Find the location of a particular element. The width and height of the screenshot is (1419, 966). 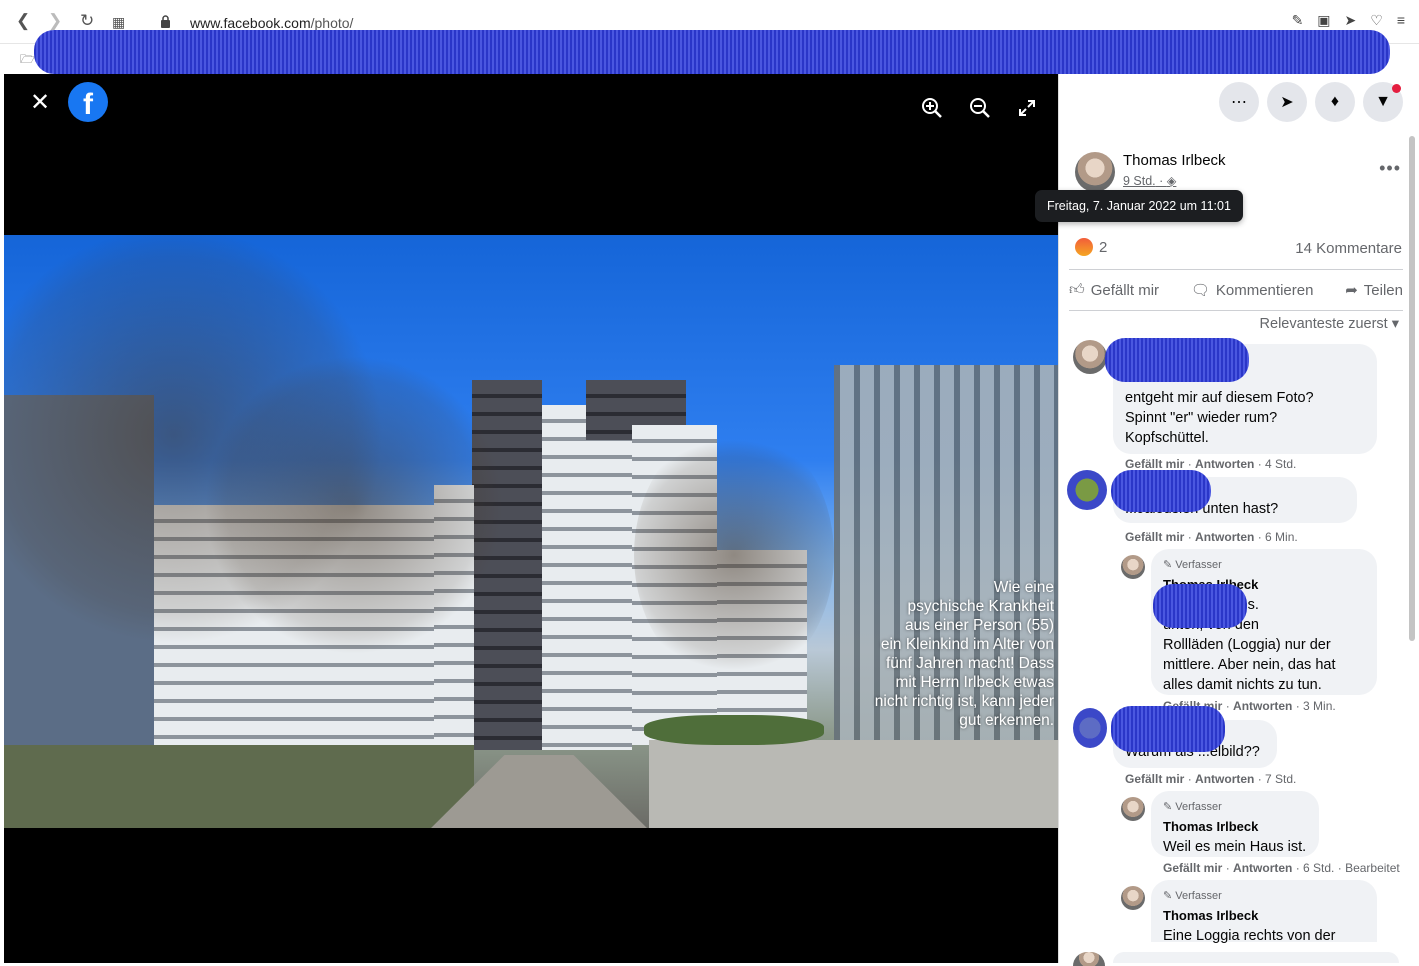

concrete-wall is located at coordinates (853, 784).